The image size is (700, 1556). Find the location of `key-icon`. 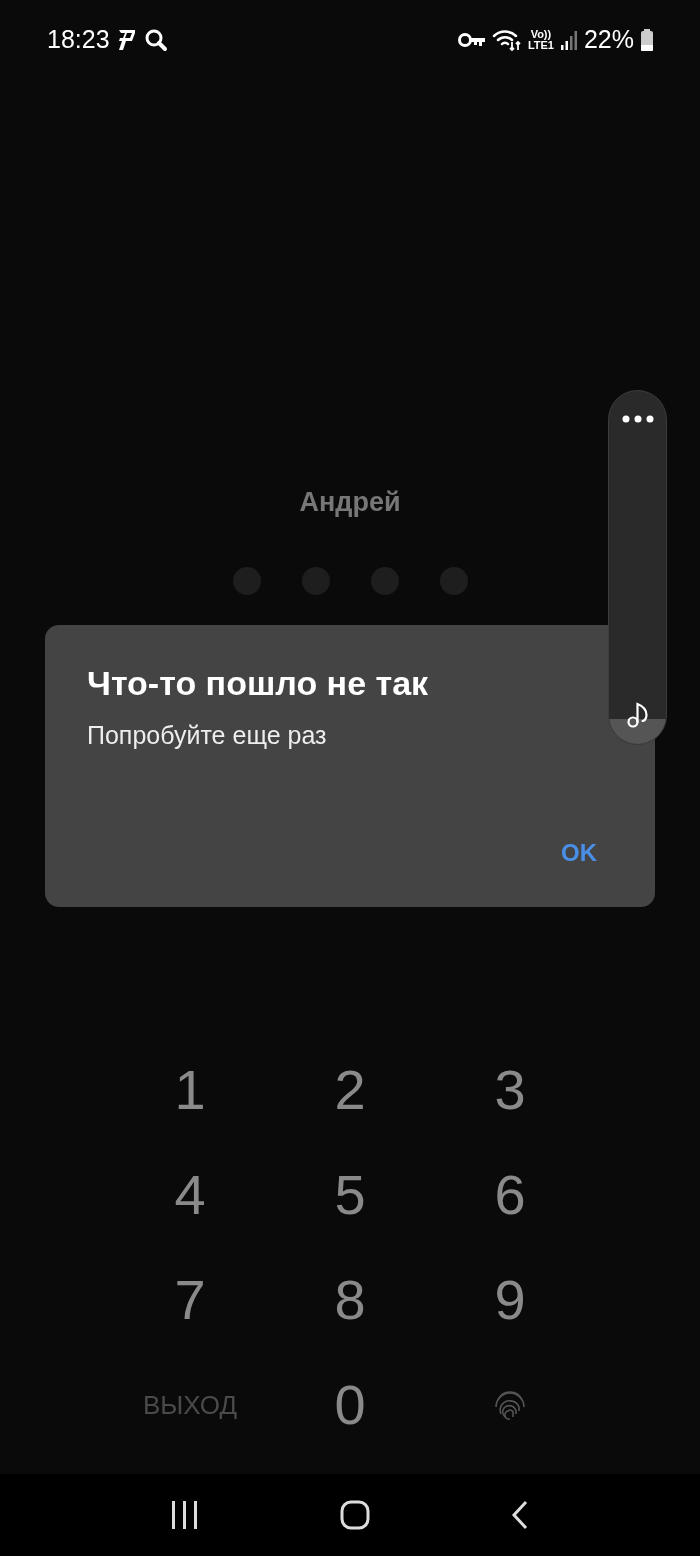

key-icon is located at coordinates (471, 40).